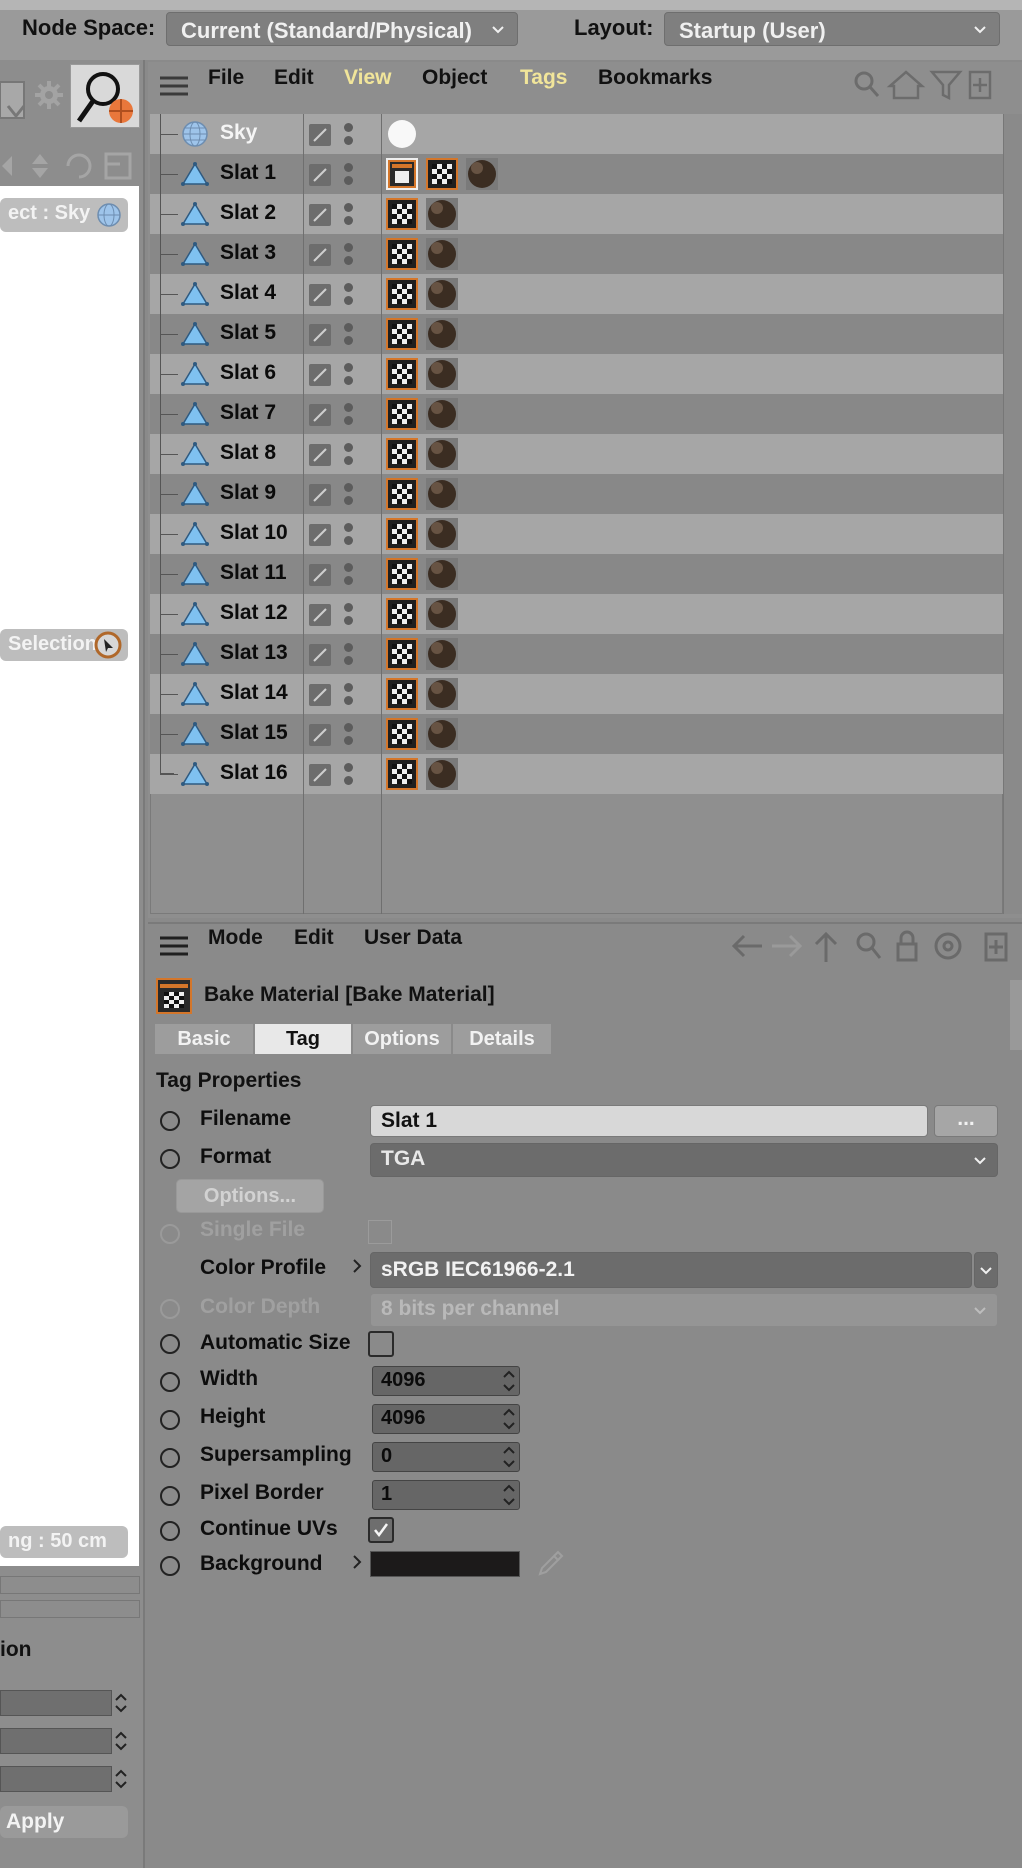  I want to click on gear-icon, so click(49, 95).